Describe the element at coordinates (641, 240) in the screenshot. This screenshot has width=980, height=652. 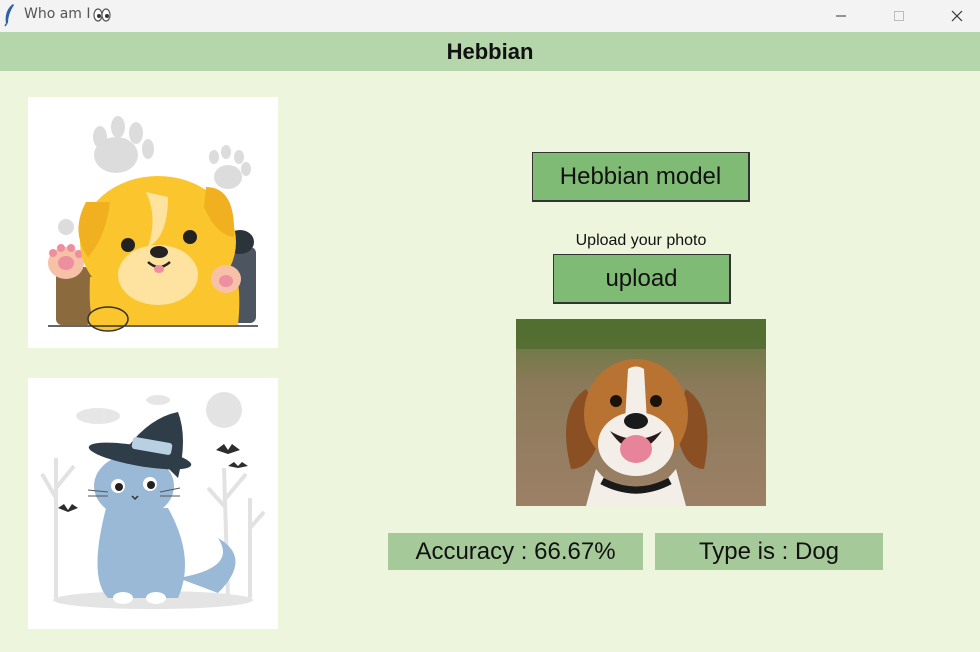
I see `upload-prompt-label: Upload your photo` at that location.